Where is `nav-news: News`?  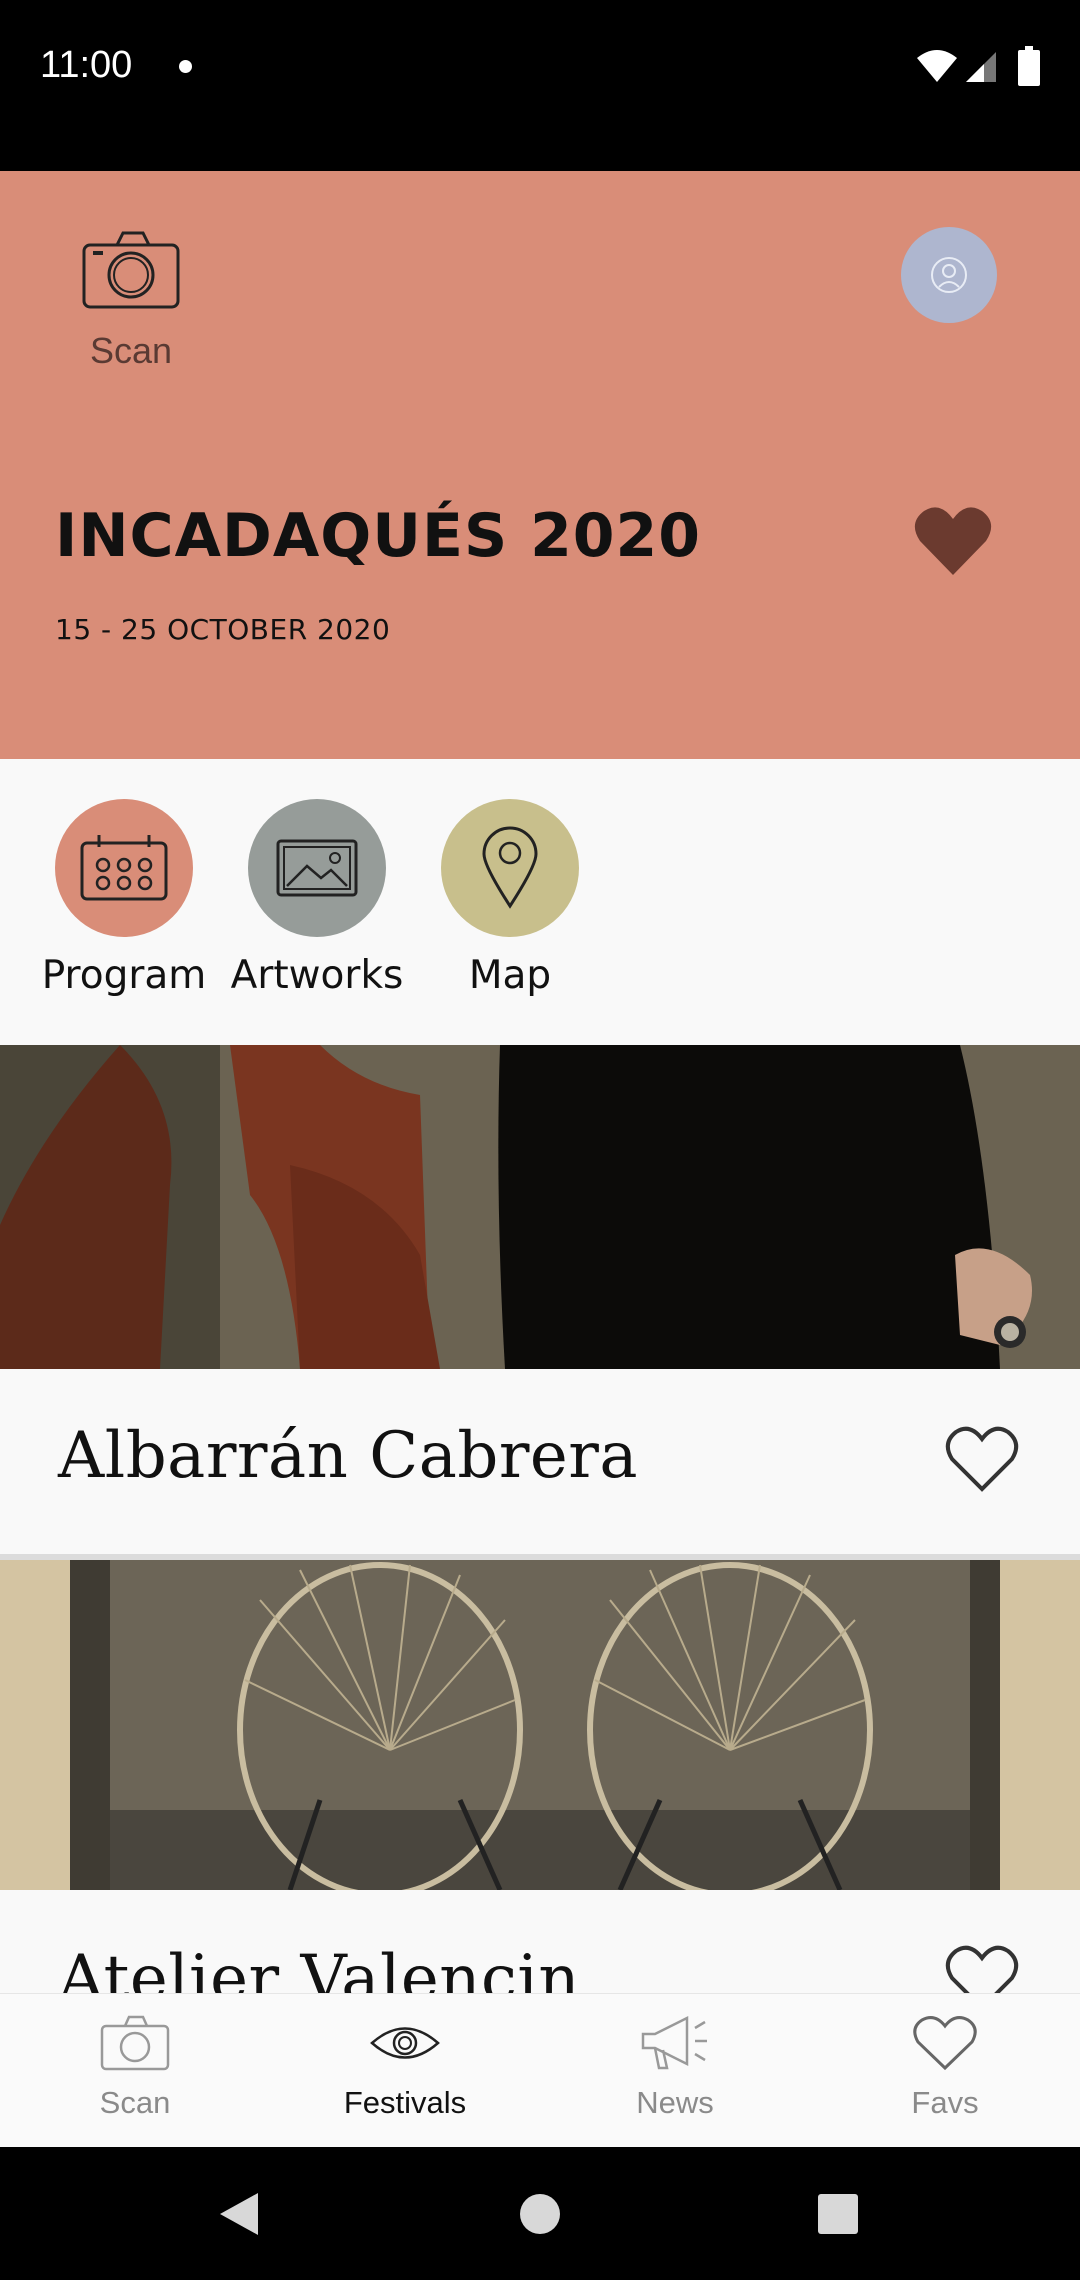
nav-news: News is located at coordinates (675, 2067).